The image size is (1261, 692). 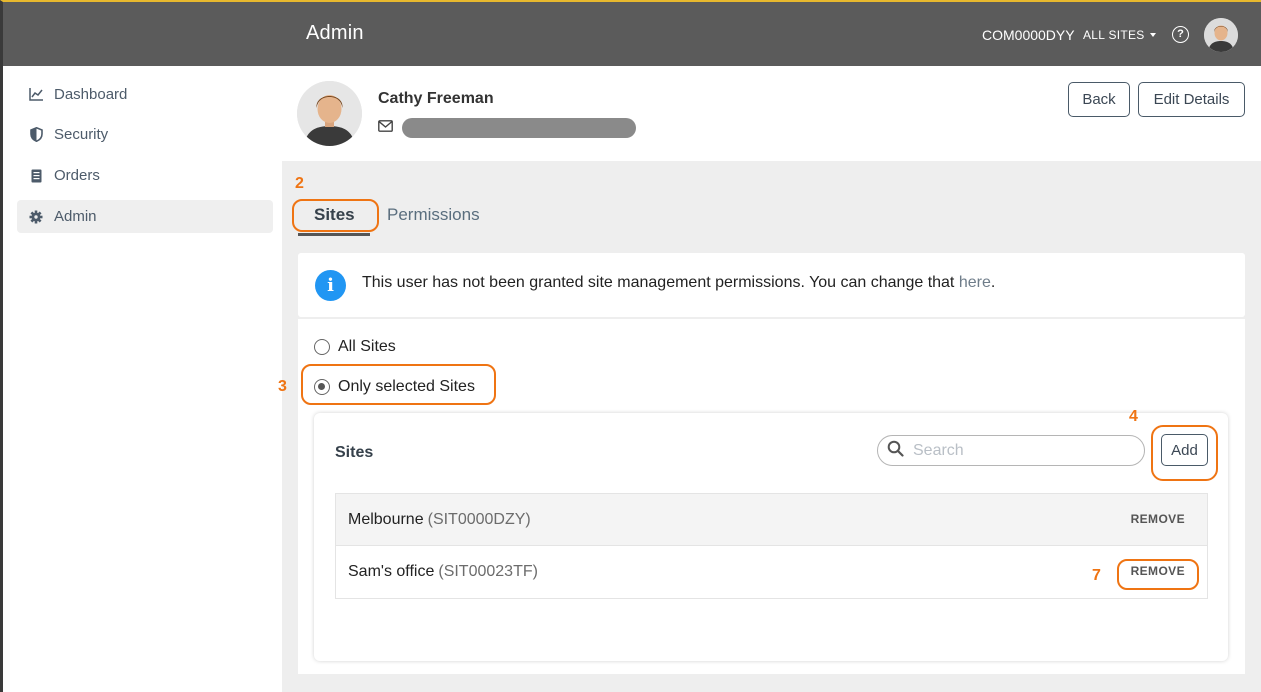 I want to click on profile-header: Cathy Freeman Back Edit Details, so click(x=771, y=113).